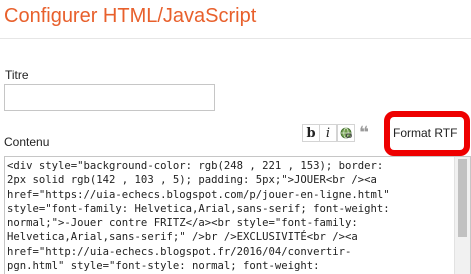  Describe the element at coordinates (364, 133) in the screenshot. I see `quote-button: ❝` at that location.